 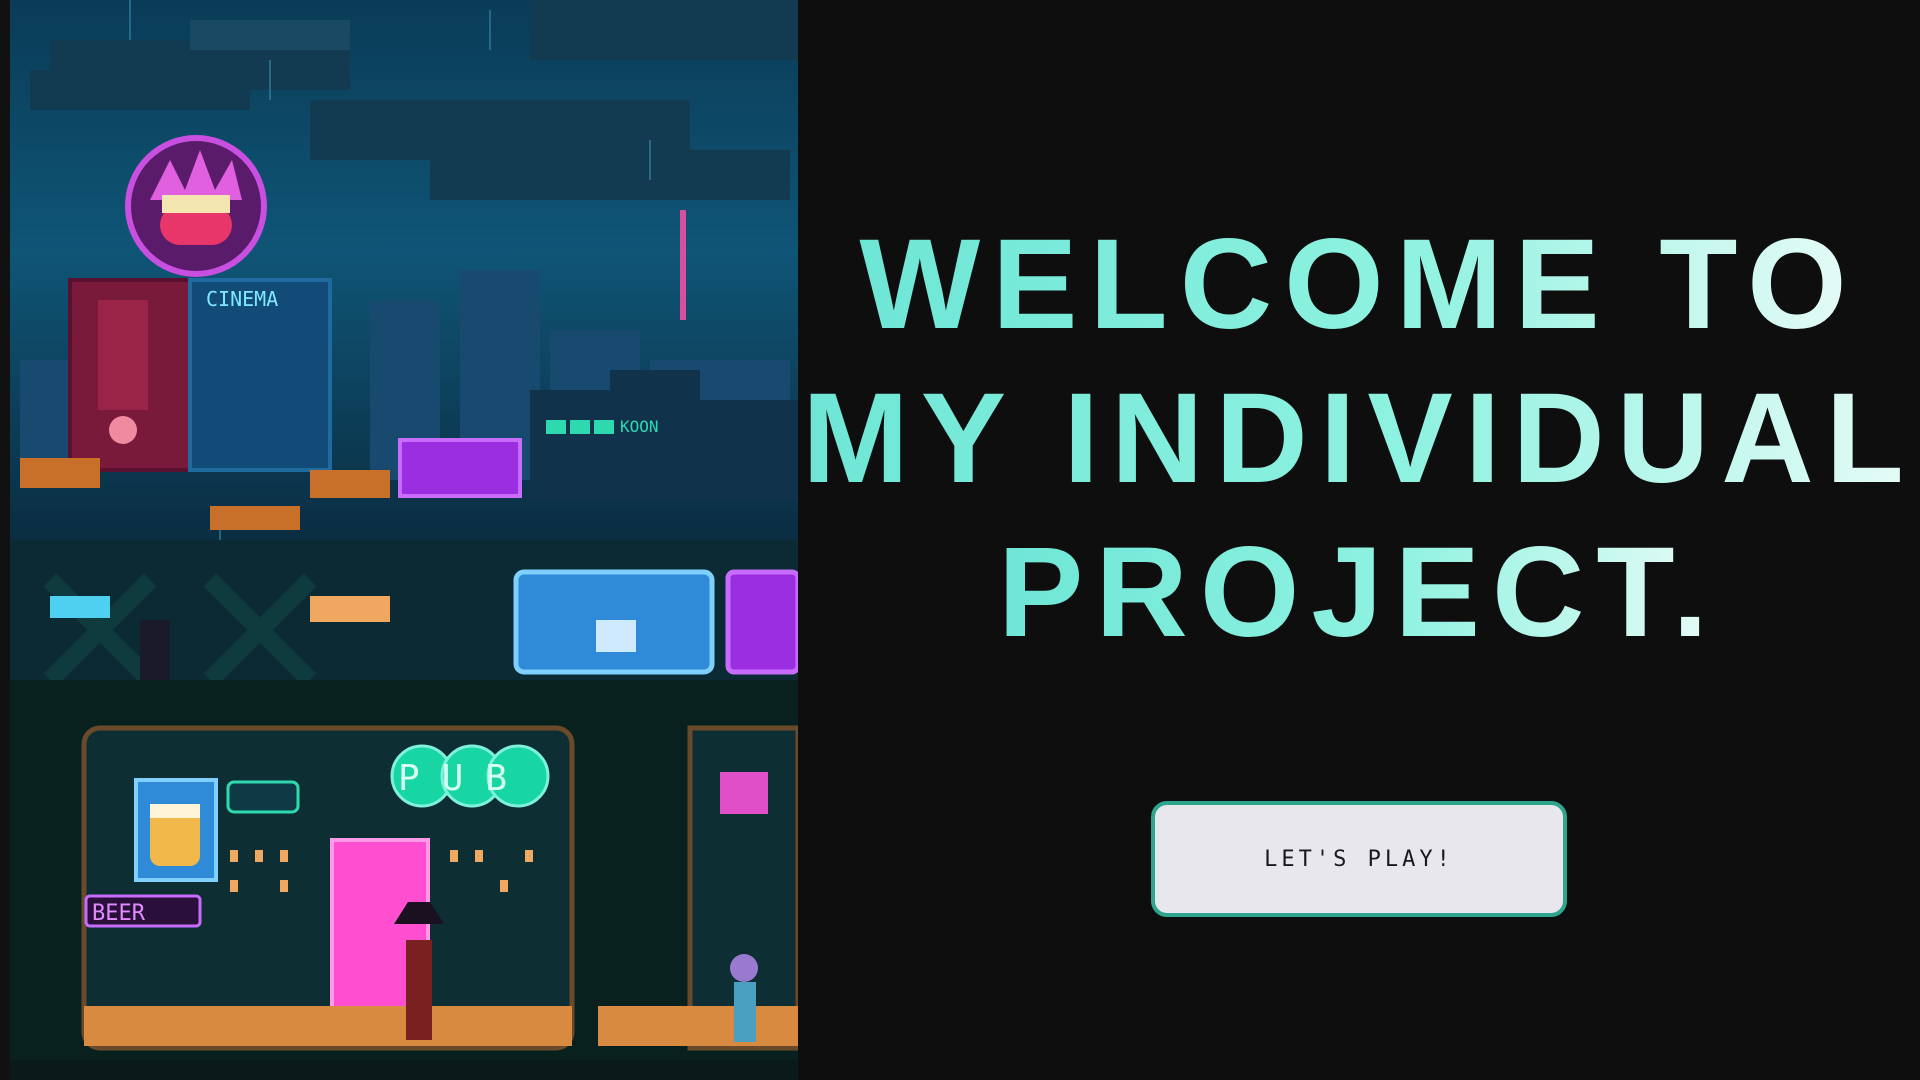 I want to click on small-teal-sign, so click(x=263, y=797).